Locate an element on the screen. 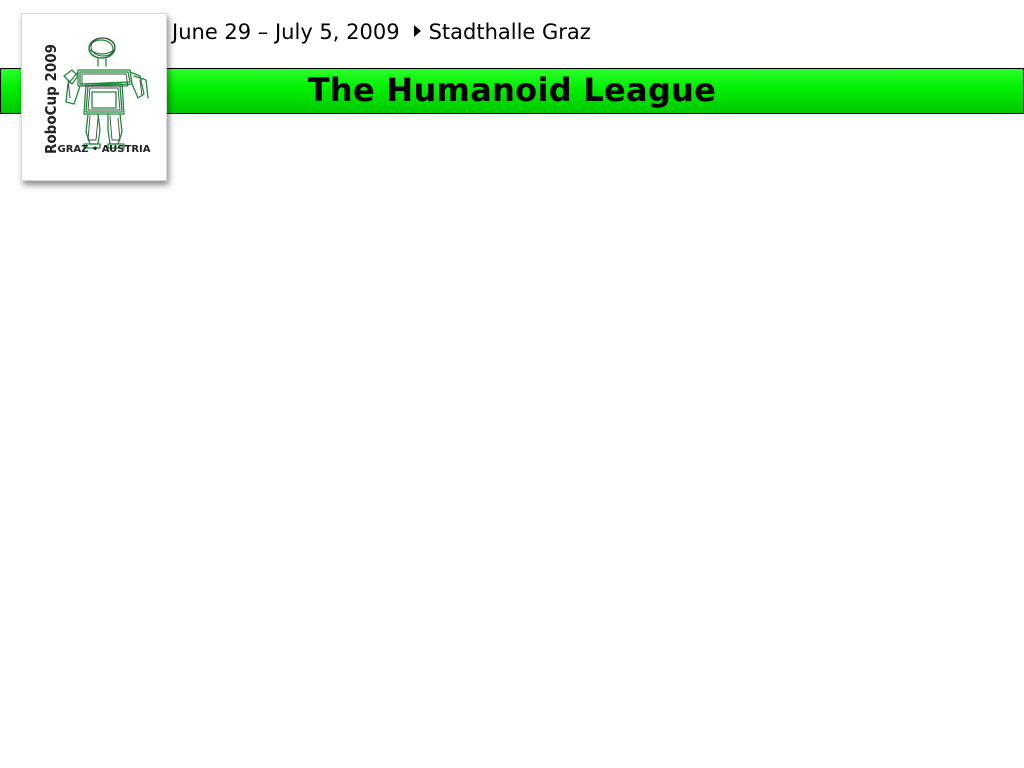 The height and width of the screenshot is (768, 1024). robocup-logo: RoboCup 2009 GRAZ • AUSTRIA is located at coordinates (94, 97).